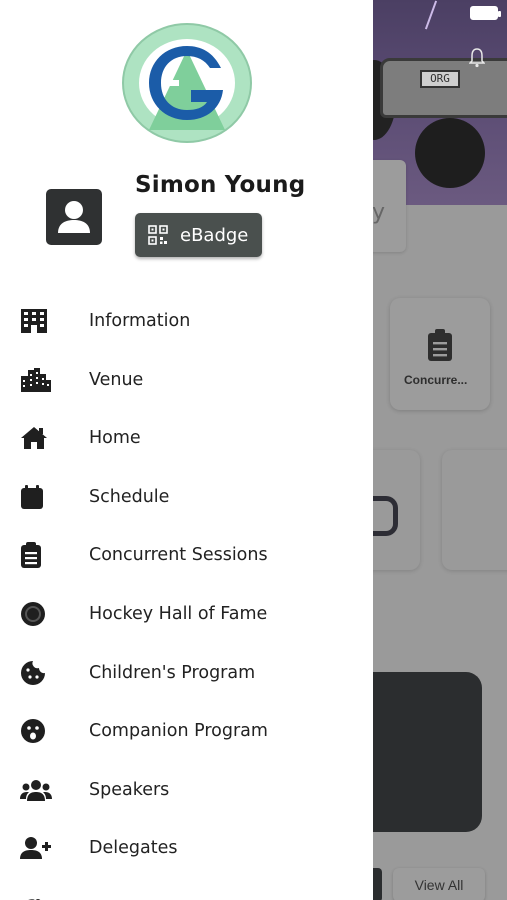  I want to click on menu-item-concurrent-sessions: Concurrent Sessions, so click(186, 555).